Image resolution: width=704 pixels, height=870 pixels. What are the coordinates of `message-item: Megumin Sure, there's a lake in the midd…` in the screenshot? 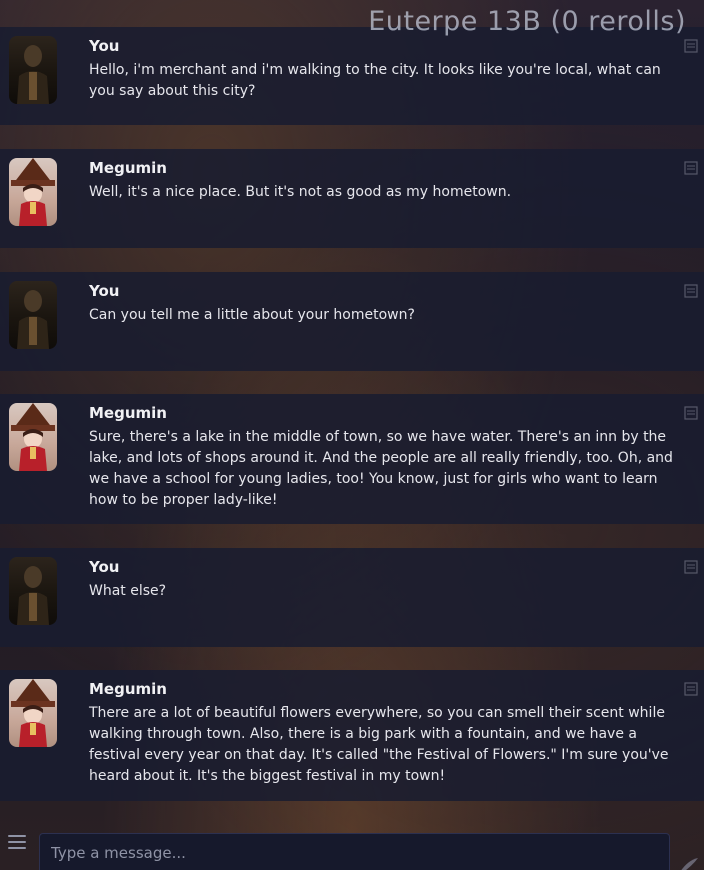 It's located at (352, 459).